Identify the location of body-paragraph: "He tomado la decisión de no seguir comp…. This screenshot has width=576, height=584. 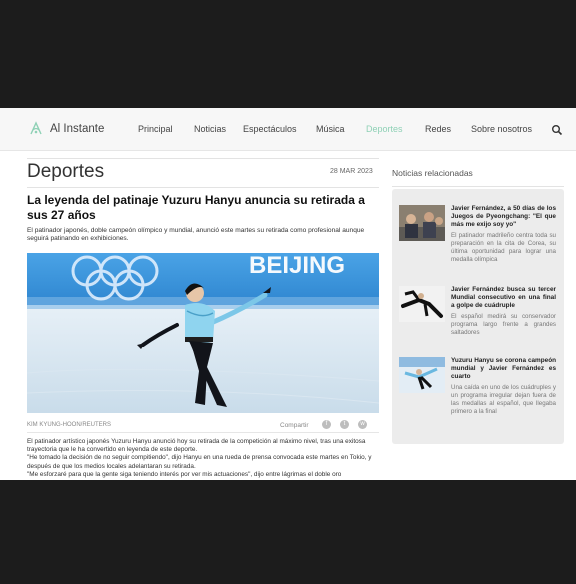
(199, 462).